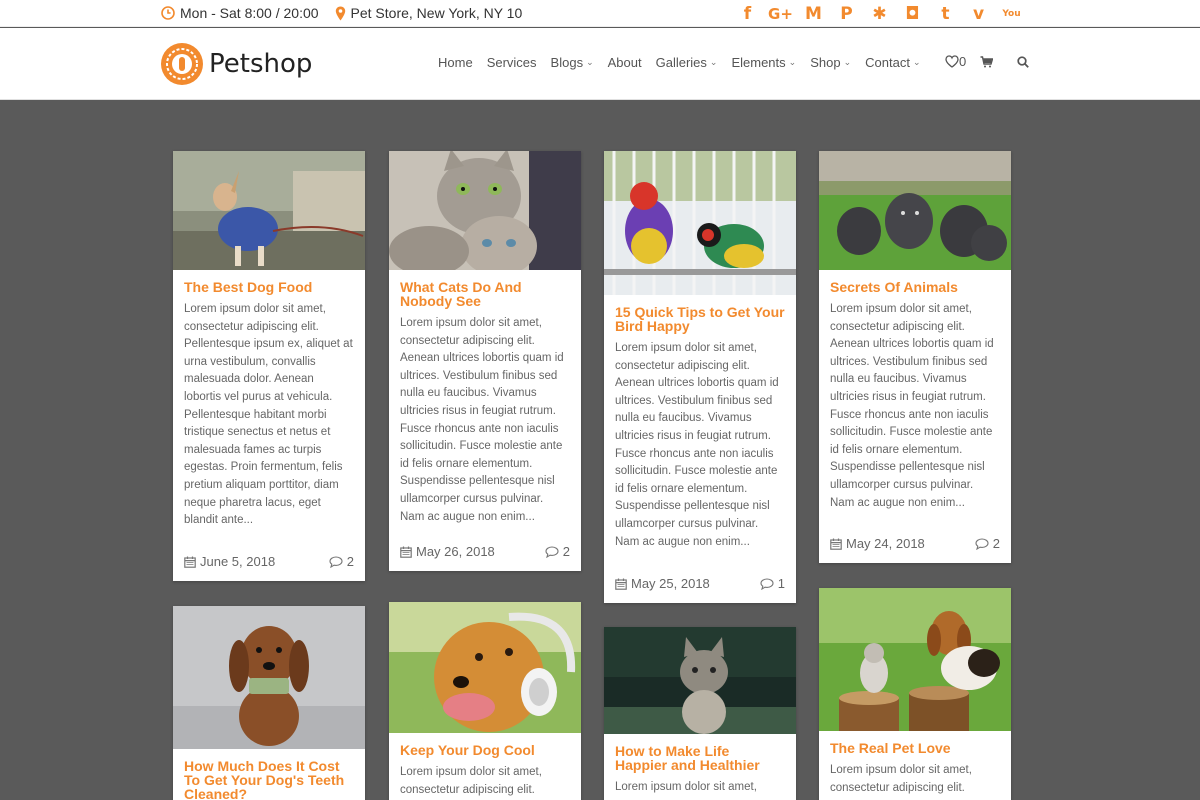  Describe the element at coordinates (168, 13) in the screenshot. I see `clock-icon` at that location.